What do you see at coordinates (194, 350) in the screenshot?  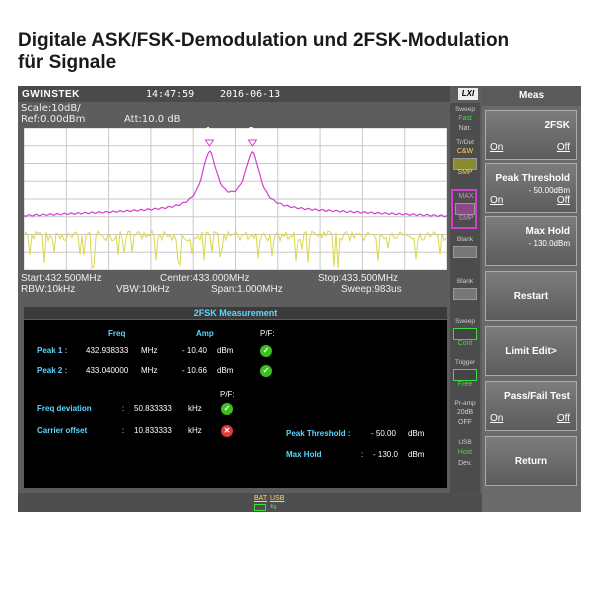 I see `peak1-amp: - 10.40` at bounding box center [194, 350].